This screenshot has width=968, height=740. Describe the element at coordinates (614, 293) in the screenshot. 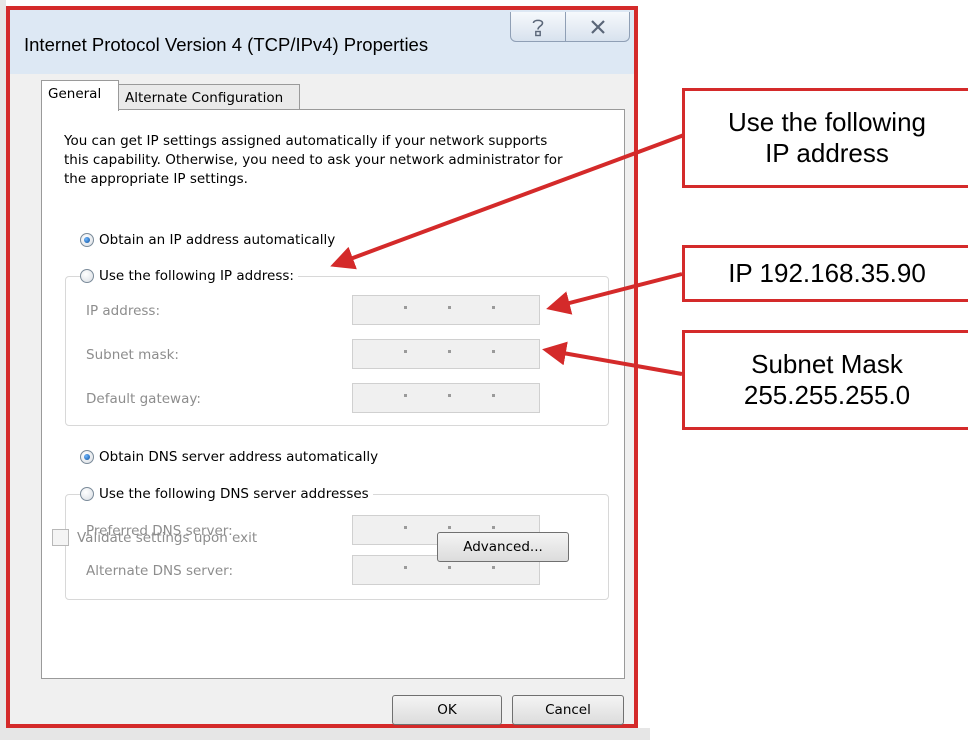

I see `arrow-to-ip-address-field` at that location.